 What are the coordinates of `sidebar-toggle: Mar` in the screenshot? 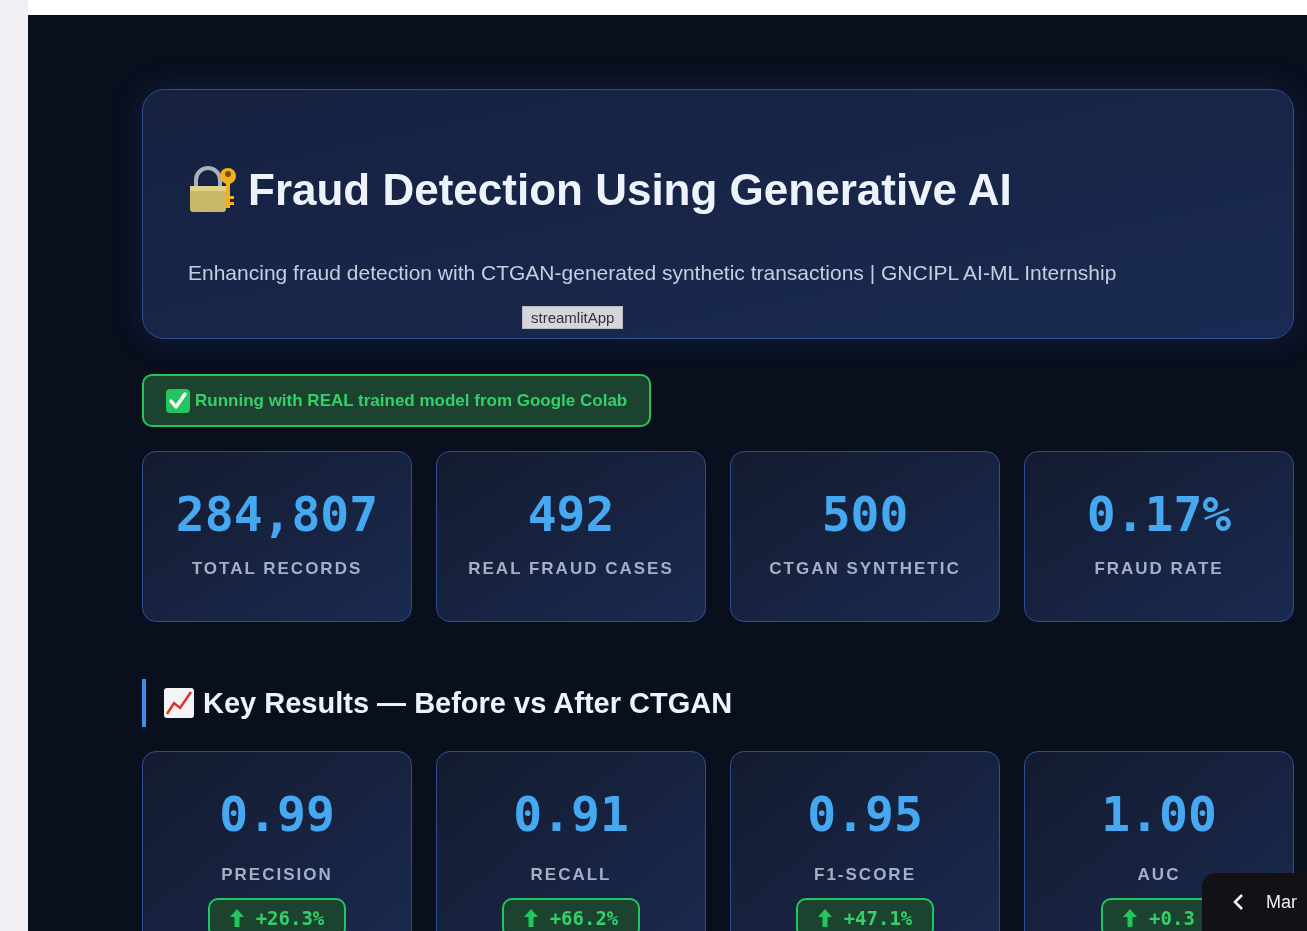 It's located at (1254, 902).